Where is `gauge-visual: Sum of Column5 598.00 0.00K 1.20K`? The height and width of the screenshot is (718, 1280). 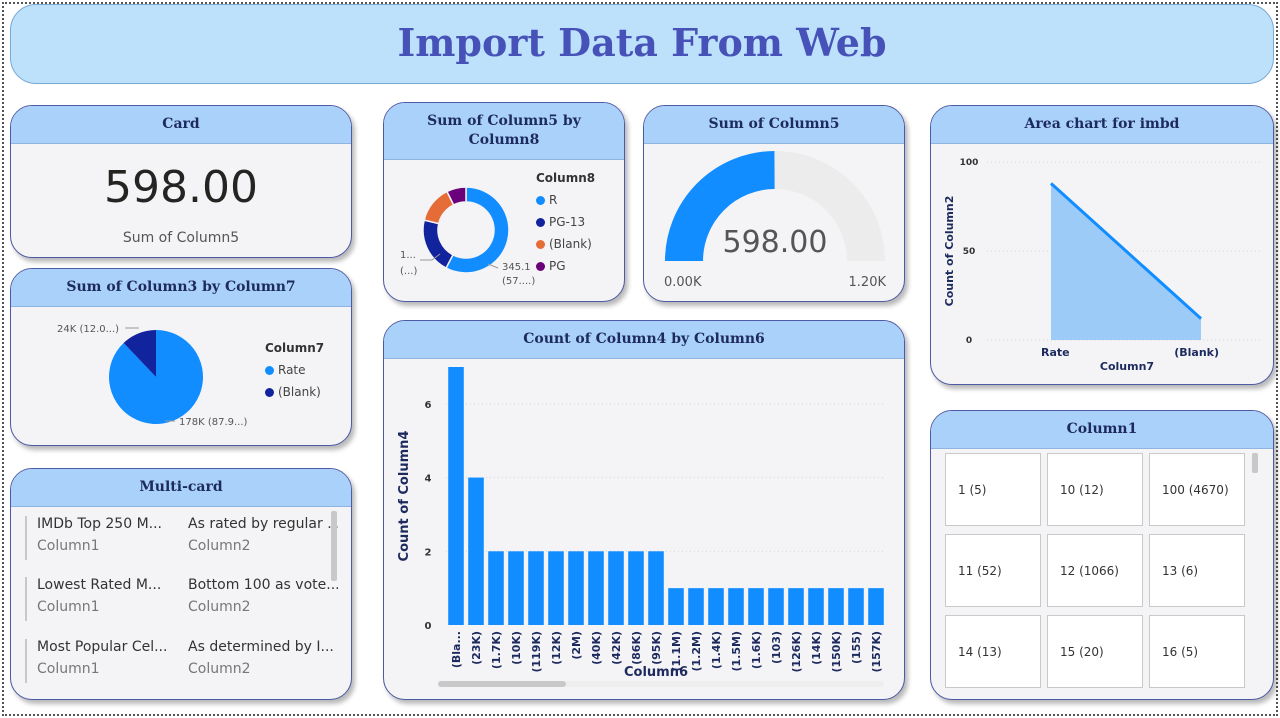 gauge-visual: Sum of Column5 598.00 0.00K 1.20K is located at coordinates (774, 203).